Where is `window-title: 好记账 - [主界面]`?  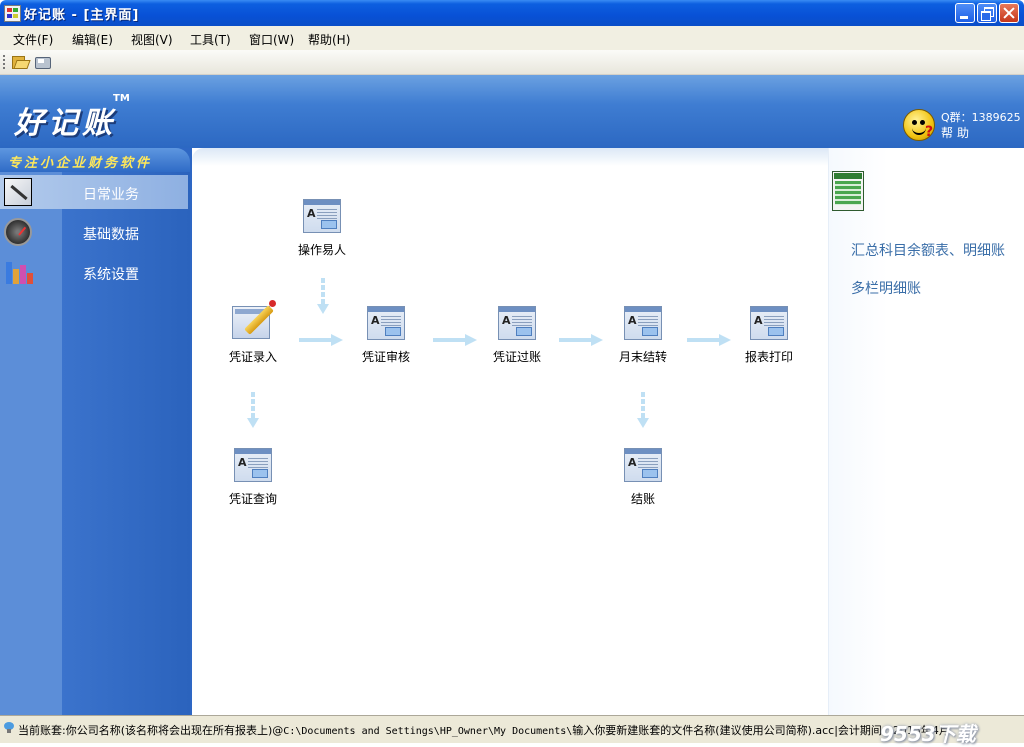 window-title: 好记账 - [主界面] is located at coordinates (82, 15).